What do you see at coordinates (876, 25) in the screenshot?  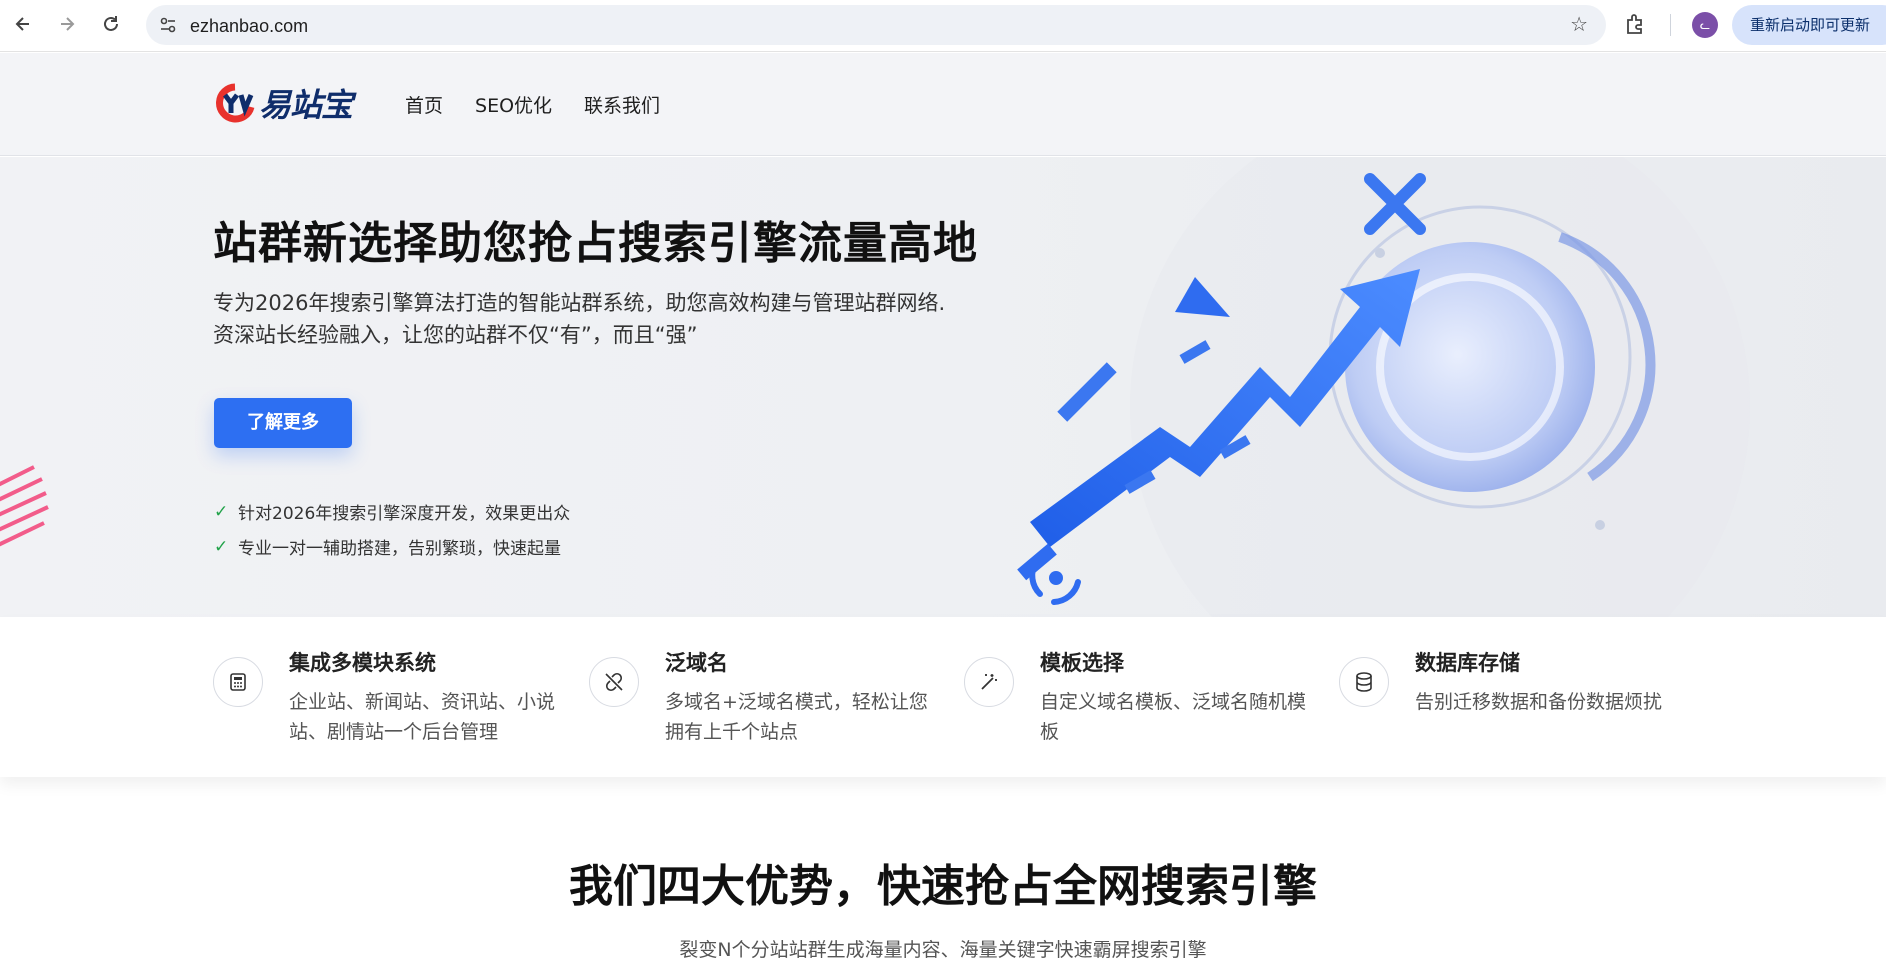 I see `address-bar: ezhanbao.com ☆` at bounding box center [876, 25].